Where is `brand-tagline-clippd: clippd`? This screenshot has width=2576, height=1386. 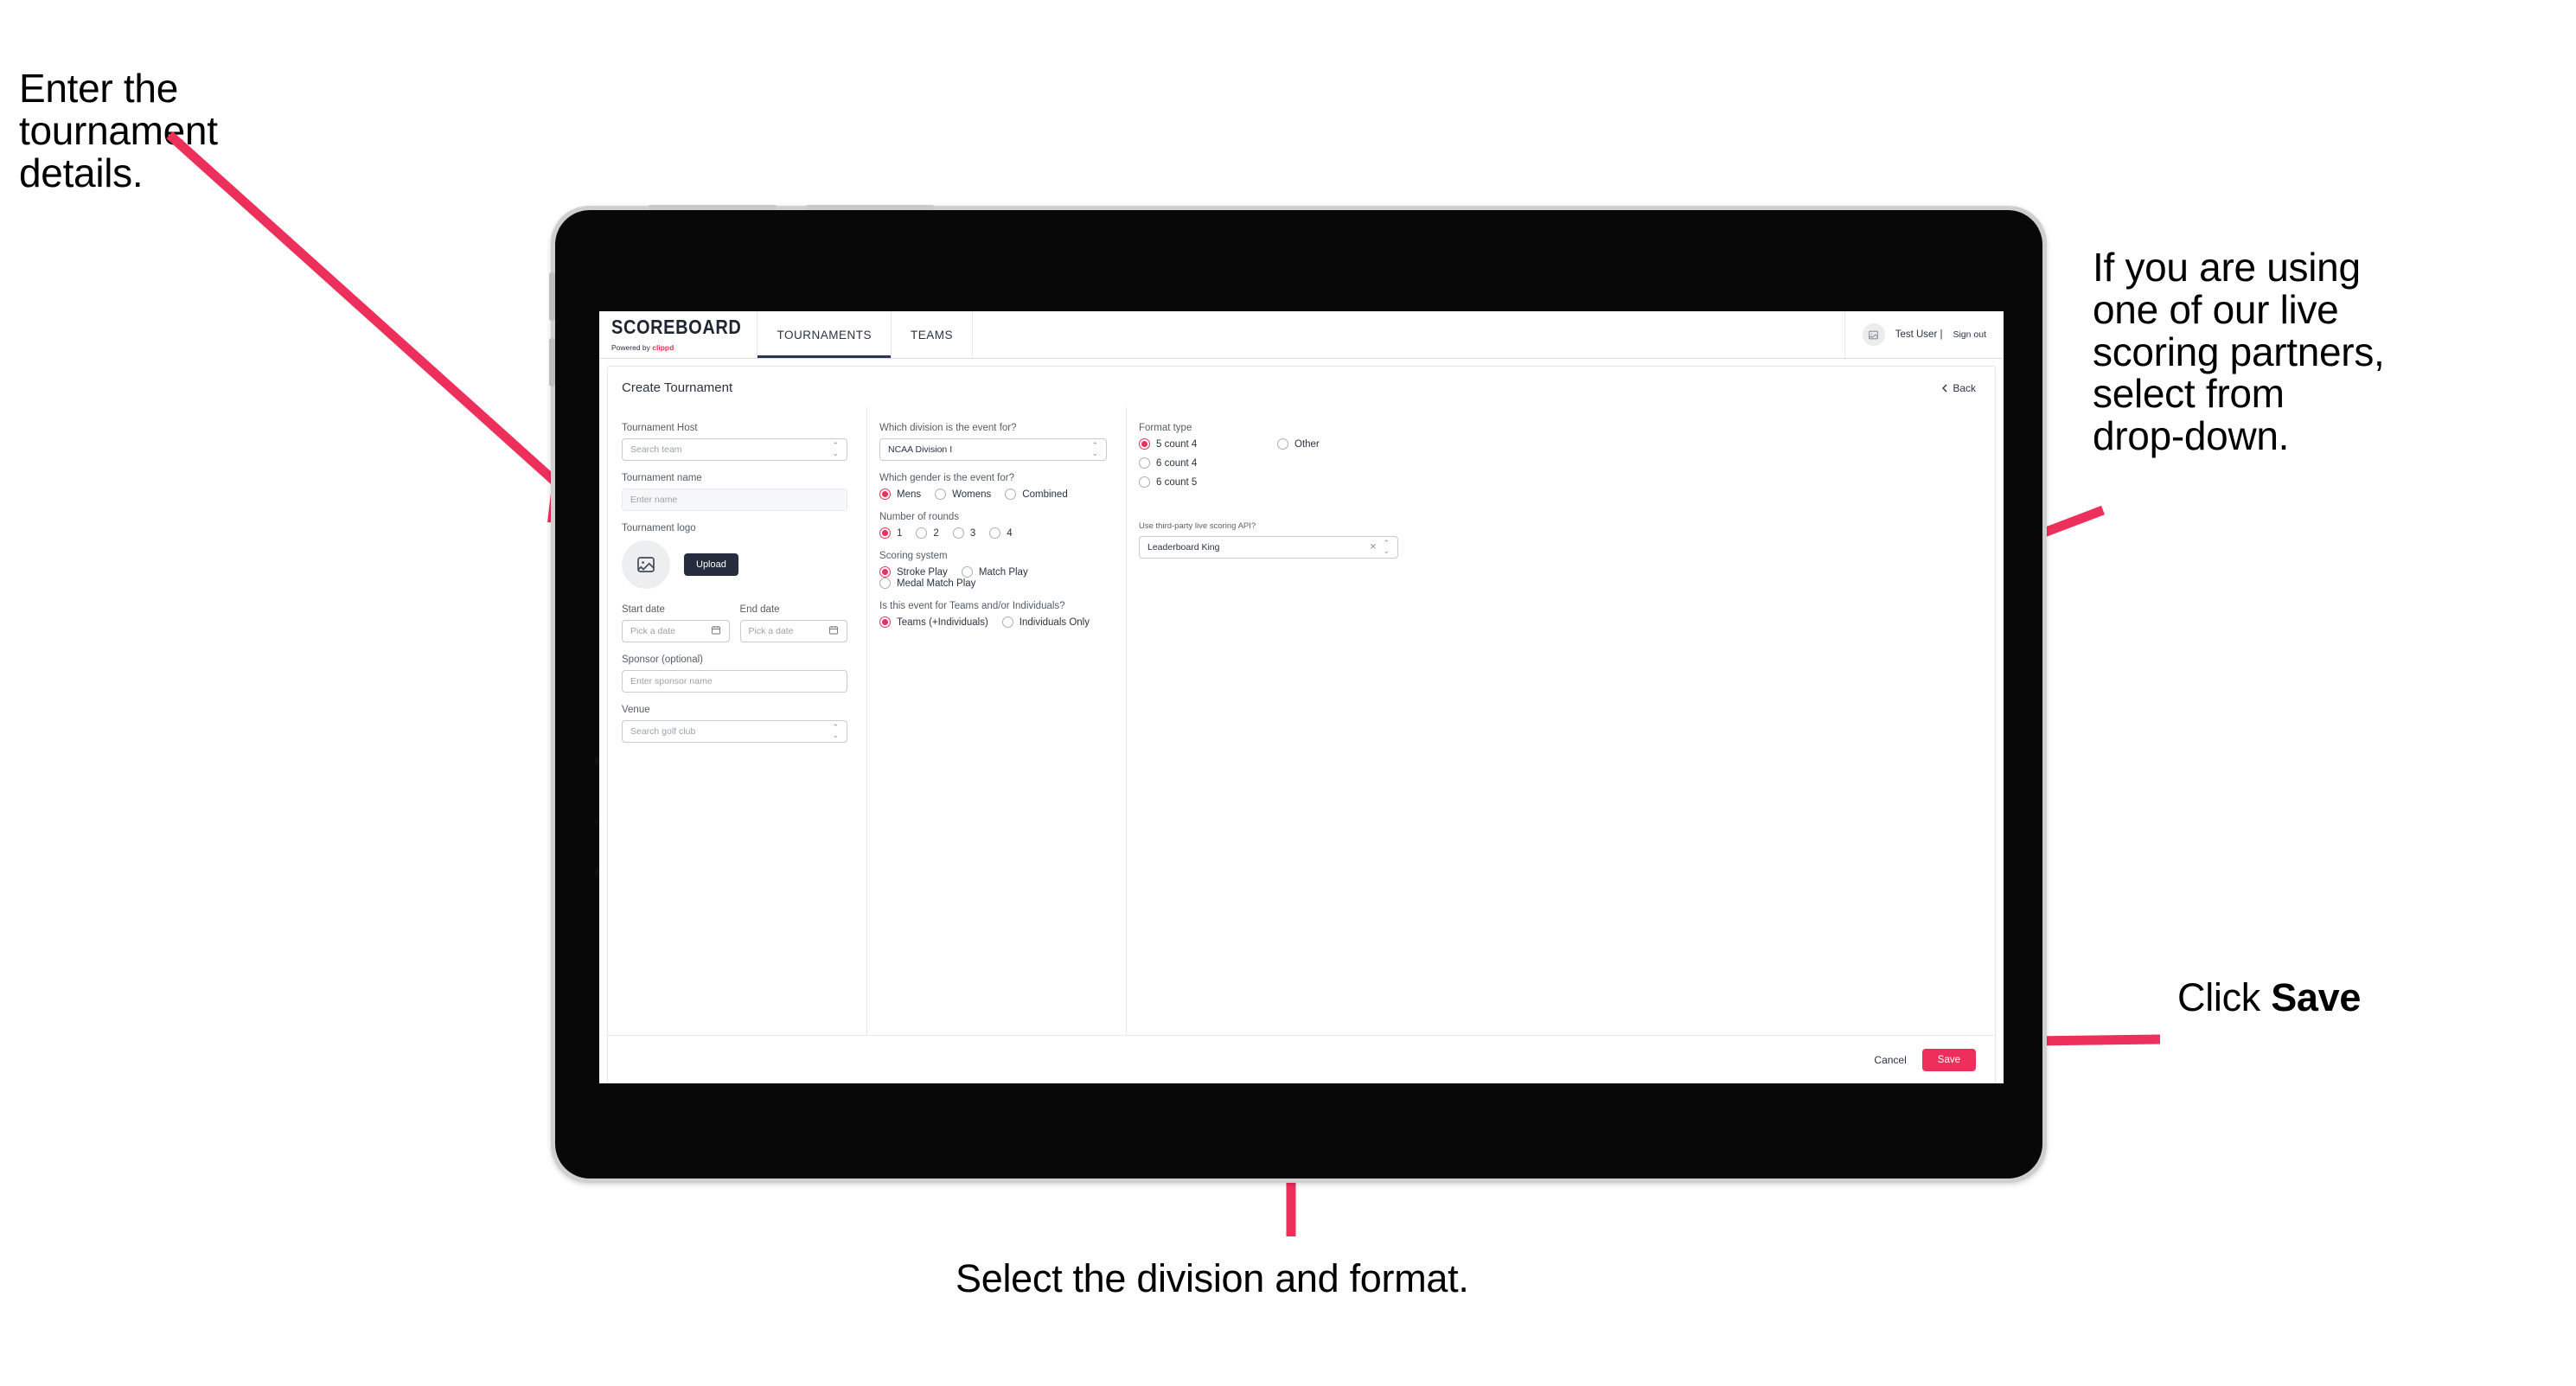 brand-tagline-clippd: clippd is located at coordinates (663, 347).